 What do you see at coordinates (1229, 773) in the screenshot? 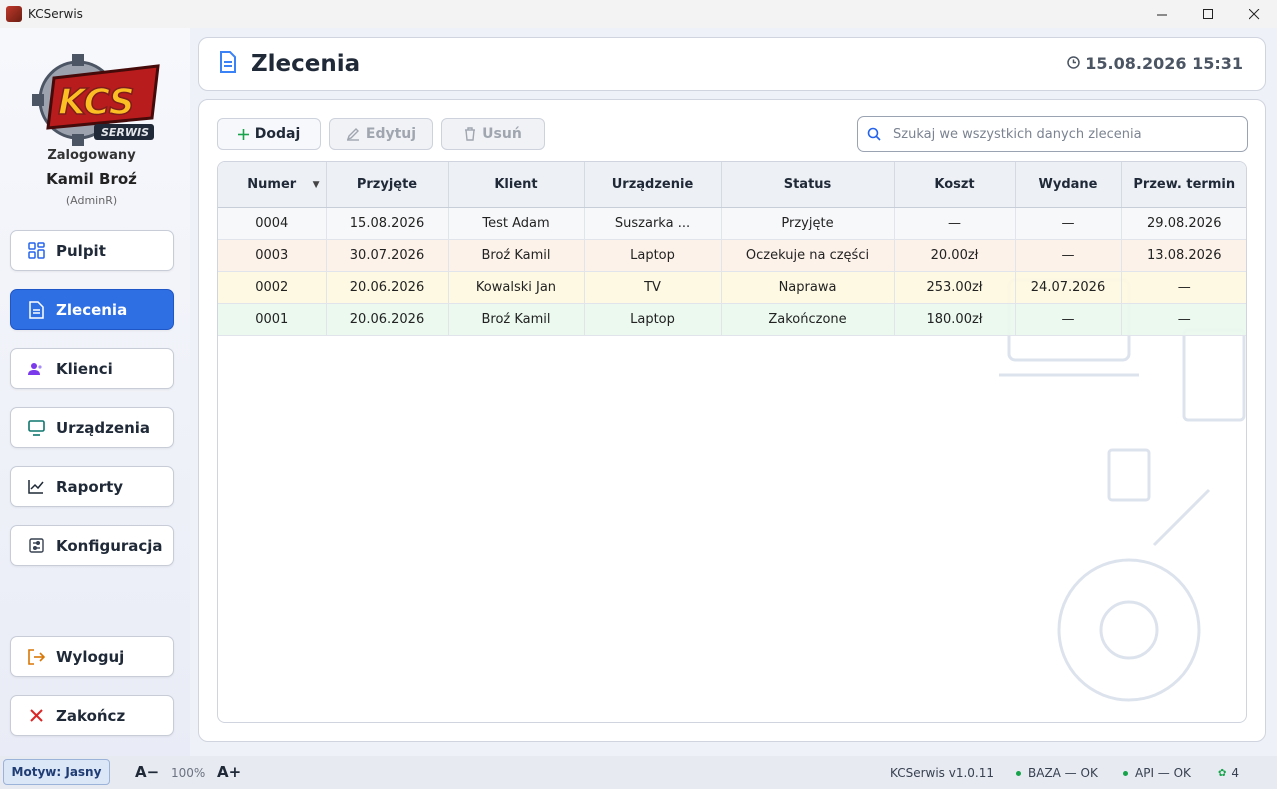
I see `online-users: ✿ 4` at bounding box center [1229, 773].